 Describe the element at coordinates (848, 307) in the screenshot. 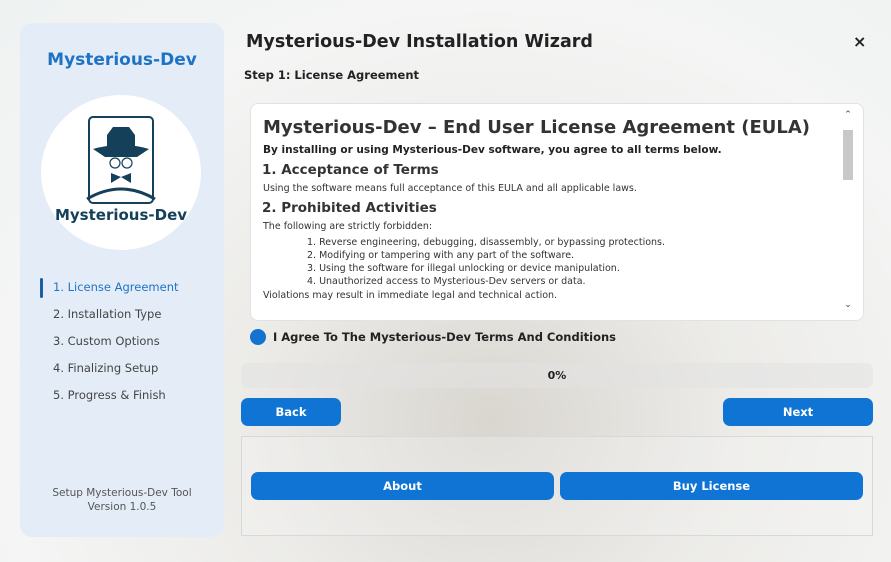

I see `scroll-down-icon: ⌄` at that location.